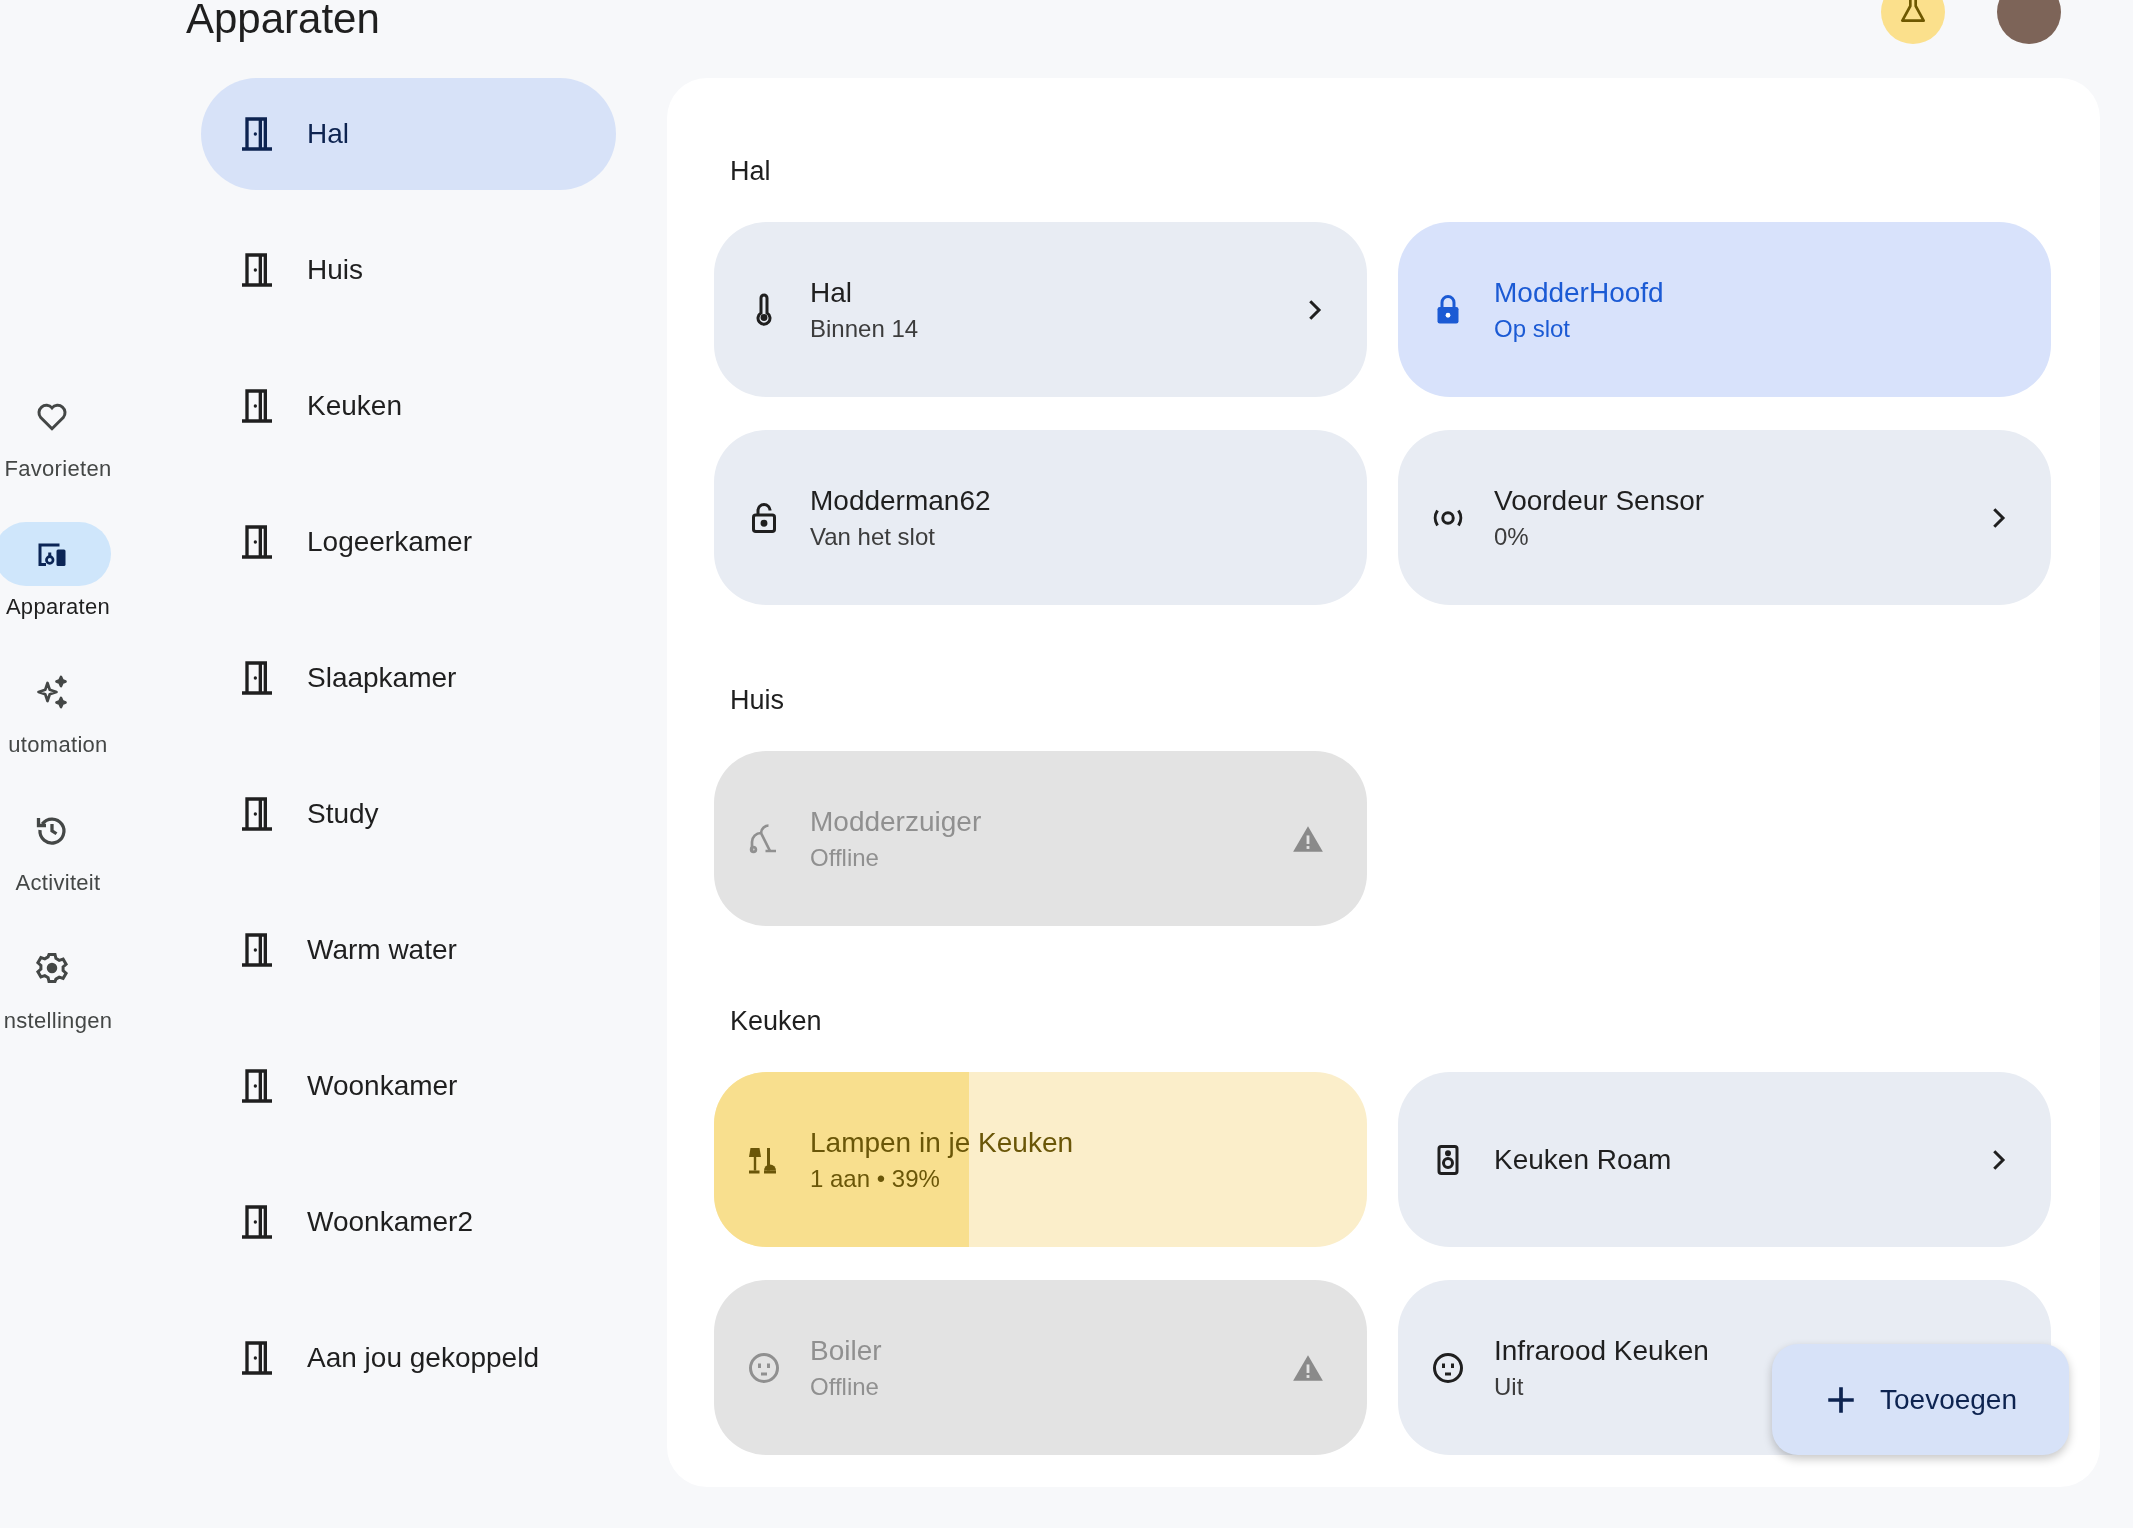 The height and width of the screenshot is (1528, 2133). I want to click on device-status: Uit, so click(1509, 1386).